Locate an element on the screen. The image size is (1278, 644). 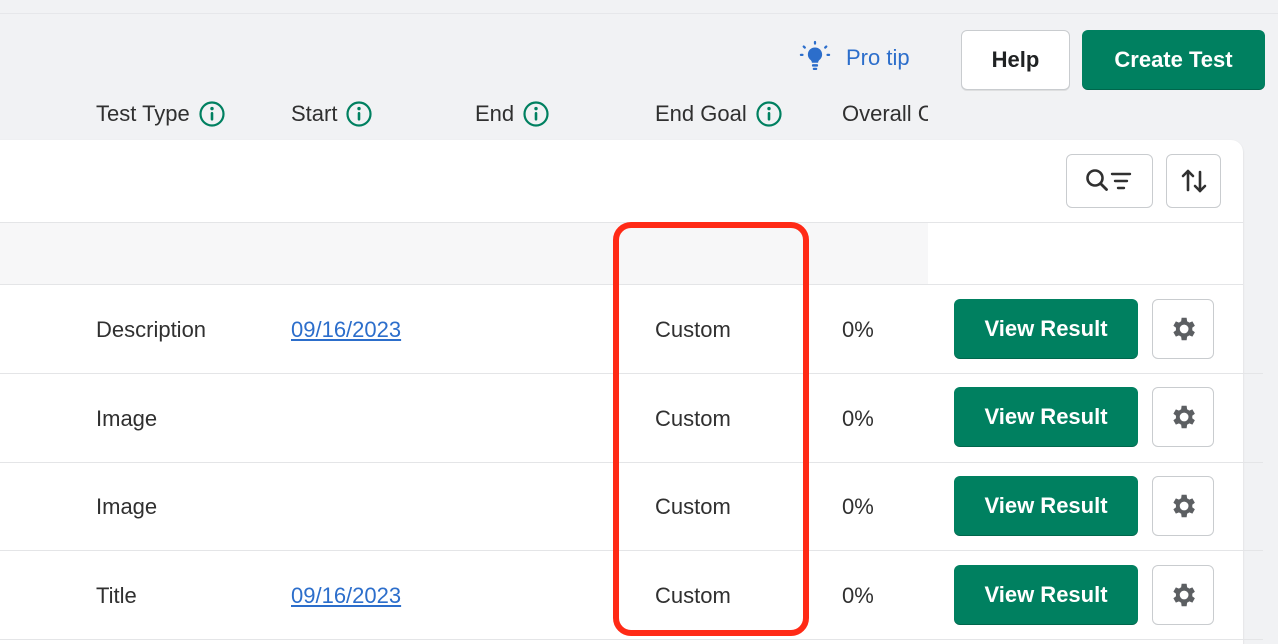
sort-arrows-icon is located at coordinates (1193, 181).